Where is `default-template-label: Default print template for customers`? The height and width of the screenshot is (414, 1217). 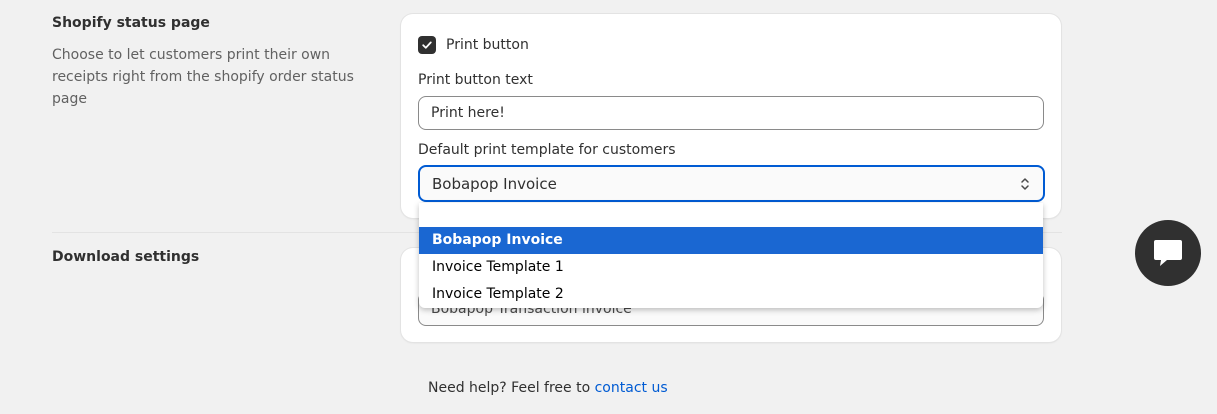
default-template-label: Default print template for customers is located at coordinates (547, 150).